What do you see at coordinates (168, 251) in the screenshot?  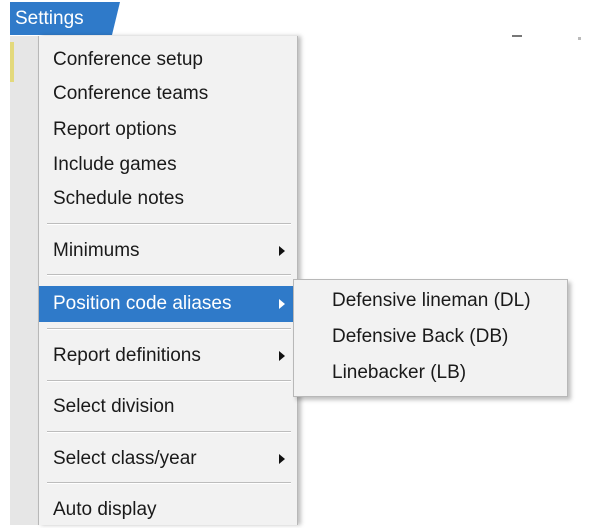 I see `menu-item-minimums: Minimums` at bounding box center [168, 251].